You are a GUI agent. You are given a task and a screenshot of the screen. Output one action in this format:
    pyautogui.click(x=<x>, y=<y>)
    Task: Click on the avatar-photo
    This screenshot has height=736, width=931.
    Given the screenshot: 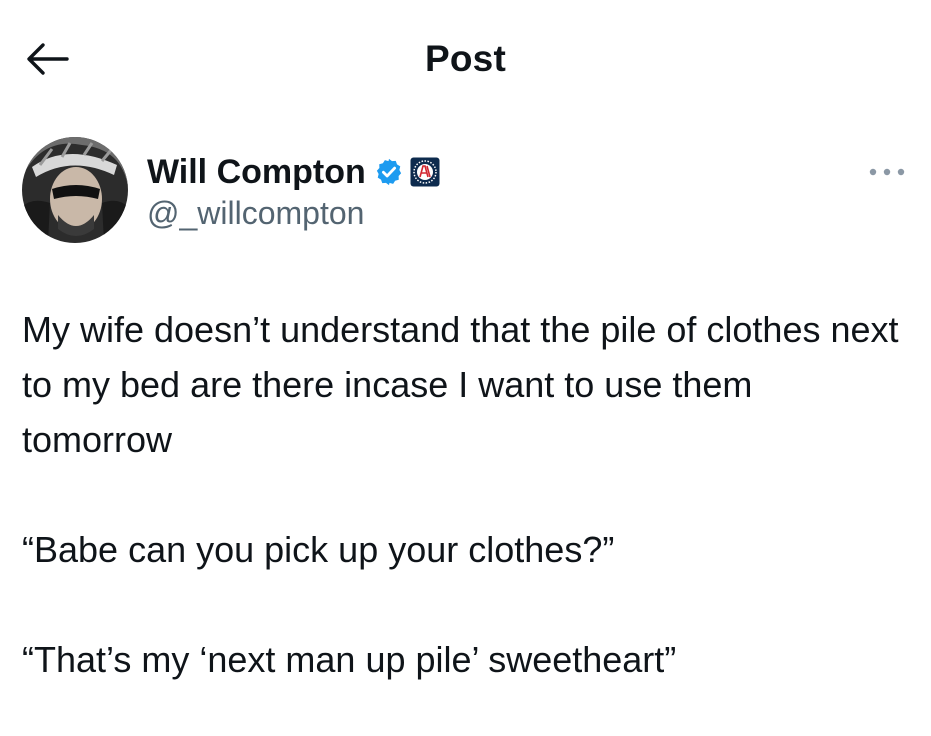 What is the action you would take?
    pyautogui.click(x=75, y=190)
    